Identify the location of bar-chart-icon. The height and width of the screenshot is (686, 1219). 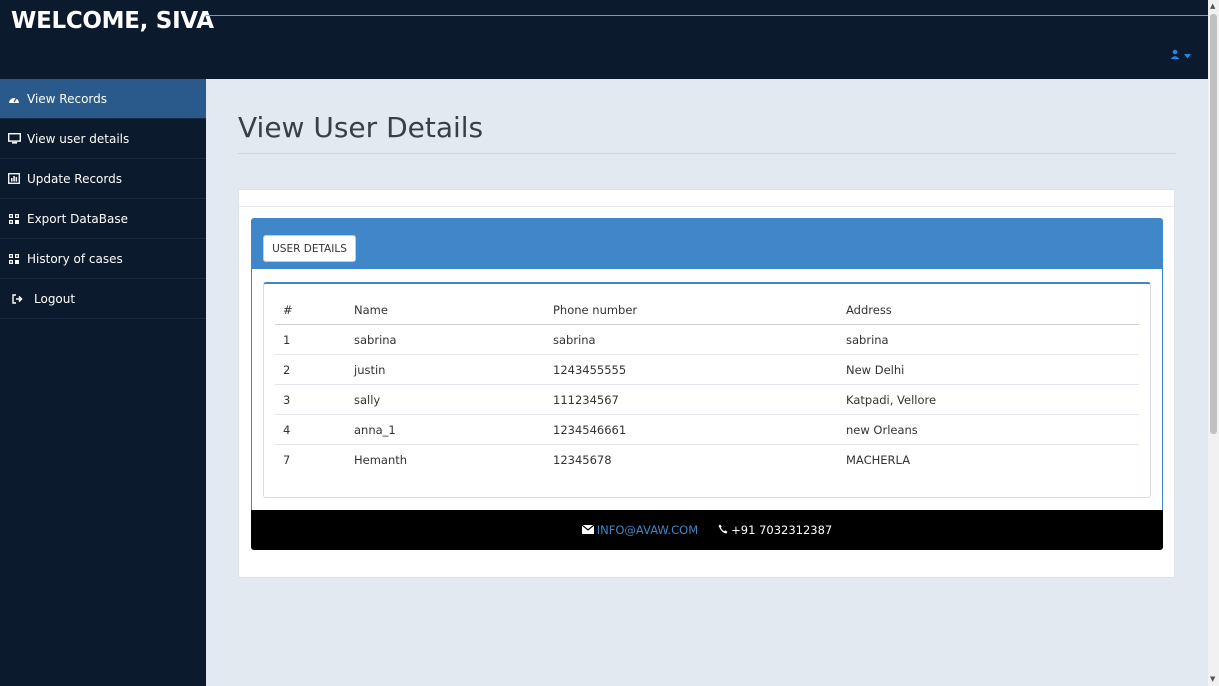
(14, 178).